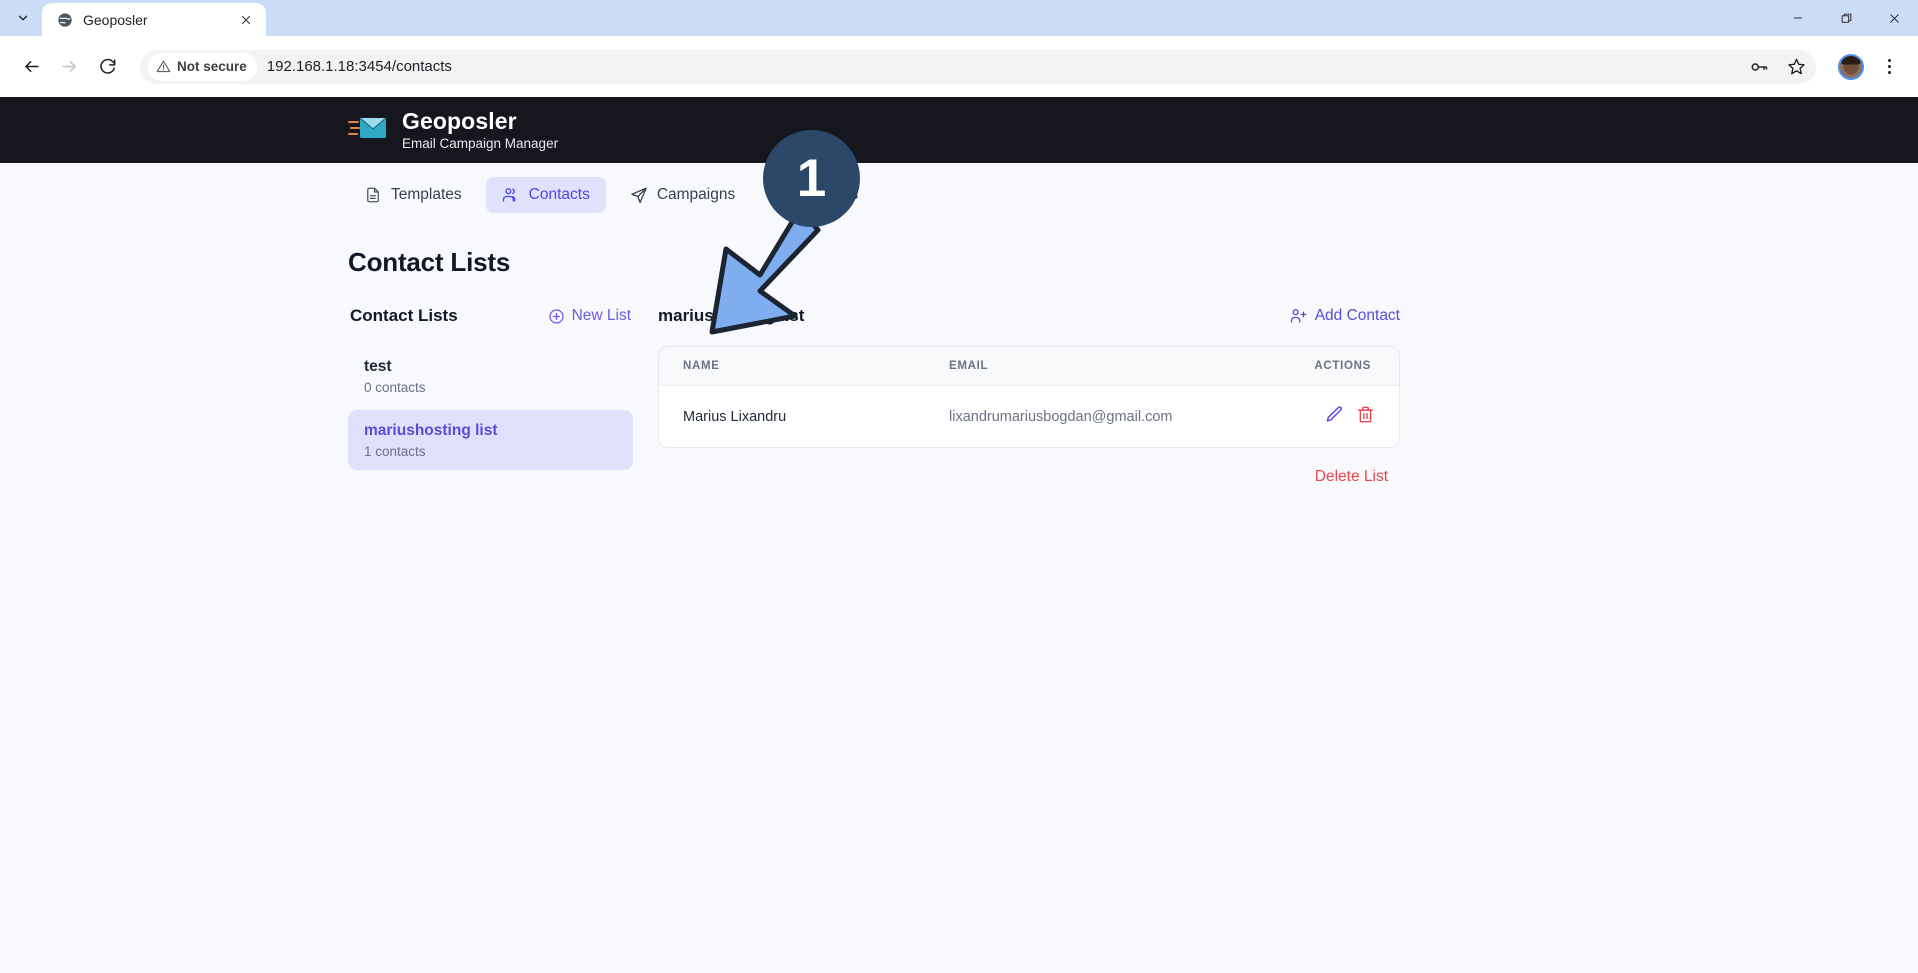 Image resolution: width=1918 pixels, height=973 pixels. What do you see at coordinates (373, 195) in the screenshot?
I see `document-icon` at bounding box center [373, 195].